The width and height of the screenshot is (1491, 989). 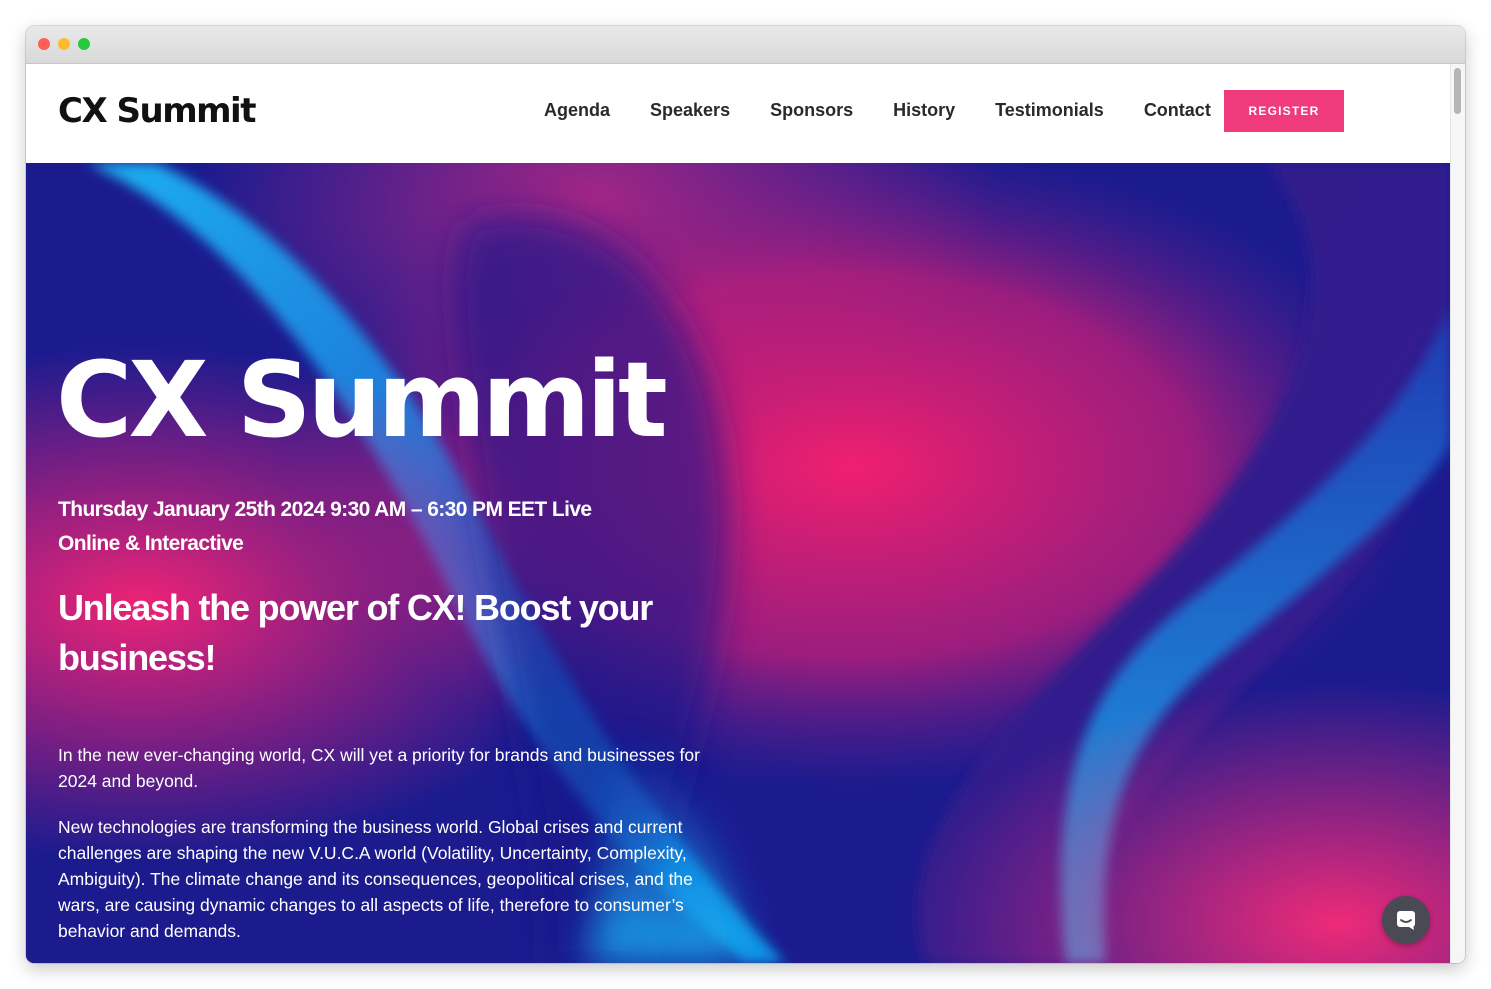 I want to click on chat-button, so click(x=1406, y=920).